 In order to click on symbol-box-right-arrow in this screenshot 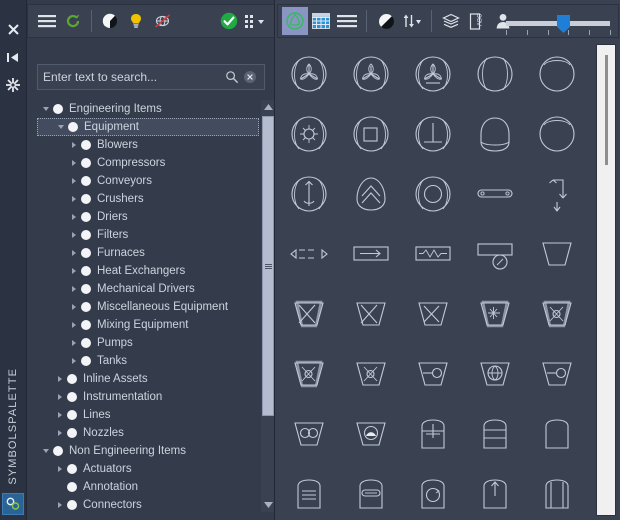, I will do `click(371, 254)`.